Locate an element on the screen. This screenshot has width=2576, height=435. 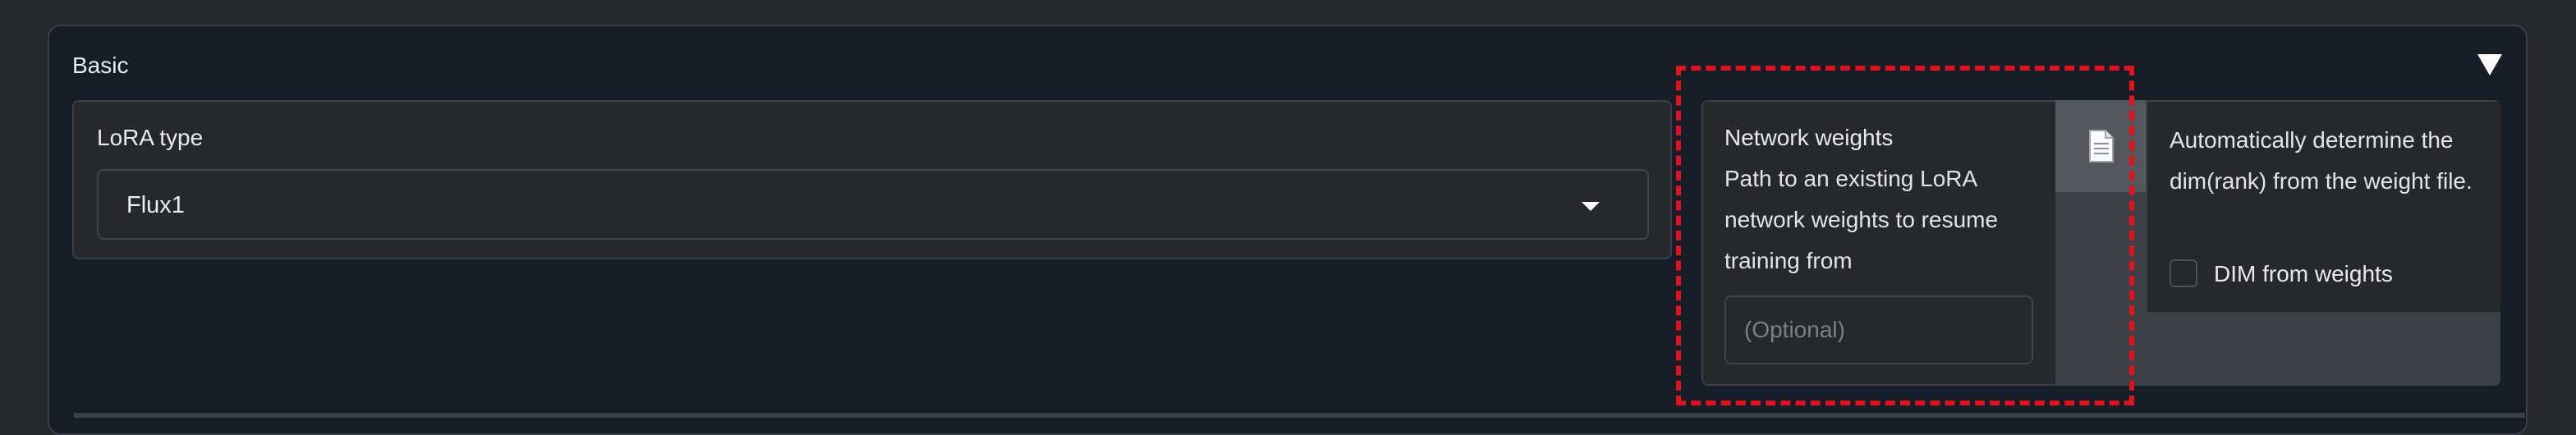
lora-type-label: LoRA type is located at coordinates (150, 138).